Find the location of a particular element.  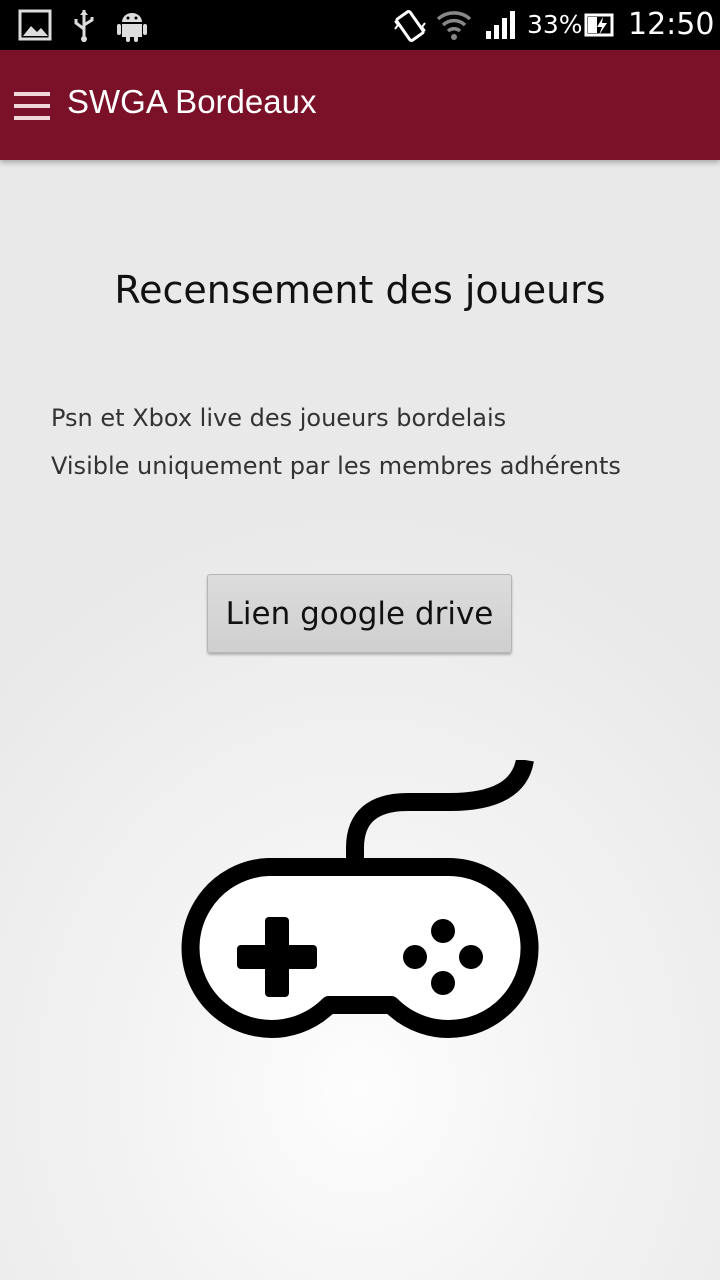

signal-icon is located at coordinates (500, 25).